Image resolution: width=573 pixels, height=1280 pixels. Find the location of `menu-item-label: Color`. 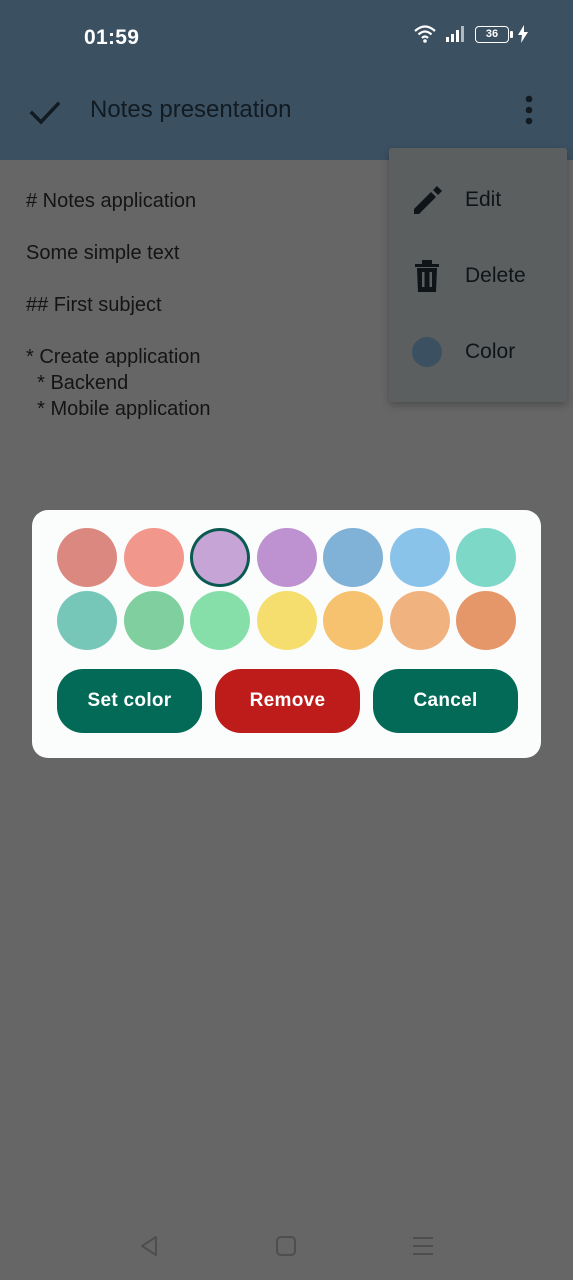

menu-item-label: Color is located at coordinates (490, 351).